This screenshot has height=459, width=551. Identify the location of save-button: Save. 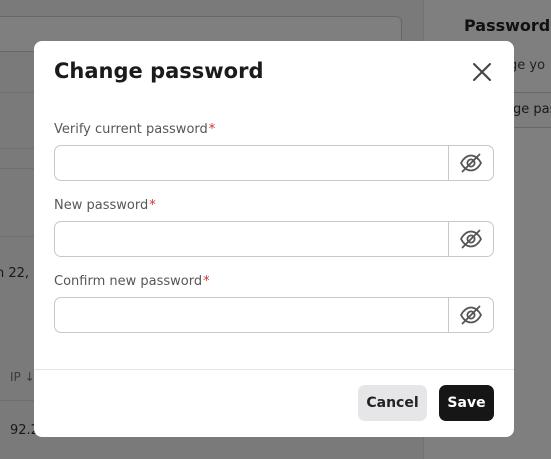
(466, 403).